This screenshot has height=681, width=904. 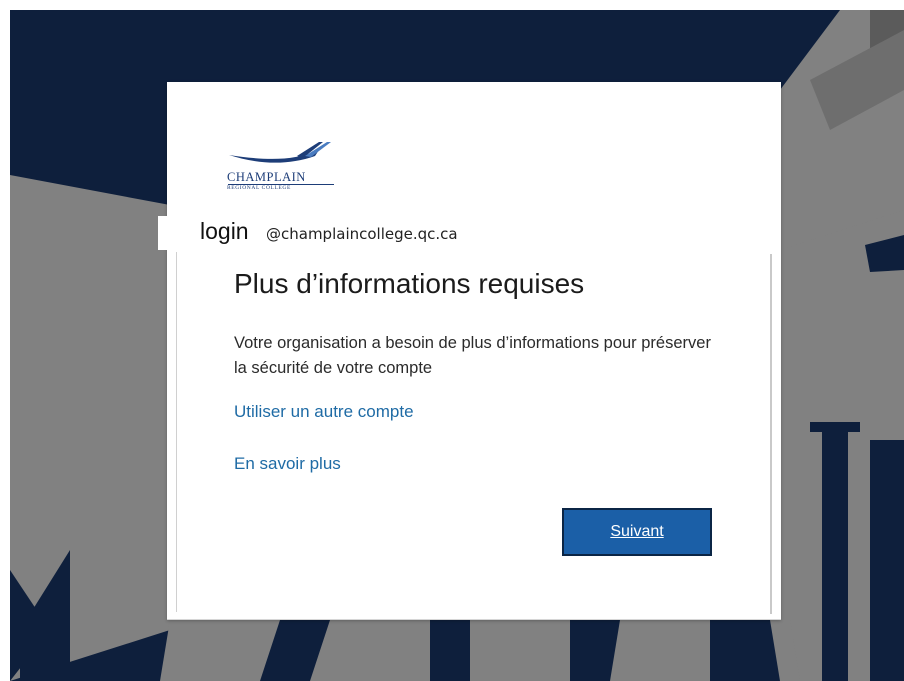 What do you see at coordinates (266, 177) in the screenshot?
I see `logo-wordmark: CHAMPLAIN` at bounding box center [266, 177].